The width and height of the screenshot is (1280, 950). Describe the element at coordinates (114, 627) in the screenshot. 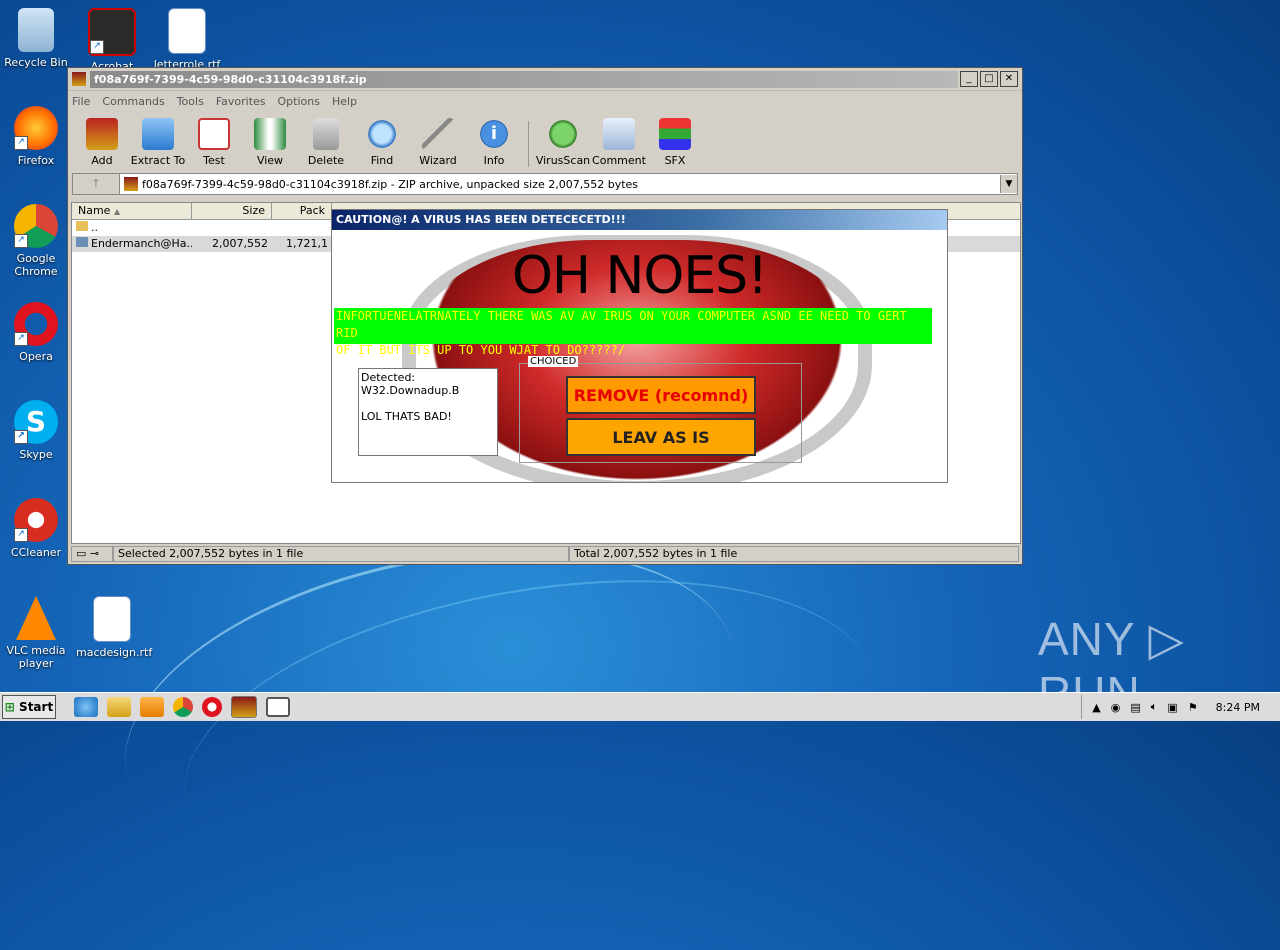

I see `desktop-icon-macdesign: macdesign.rtf` at that location.